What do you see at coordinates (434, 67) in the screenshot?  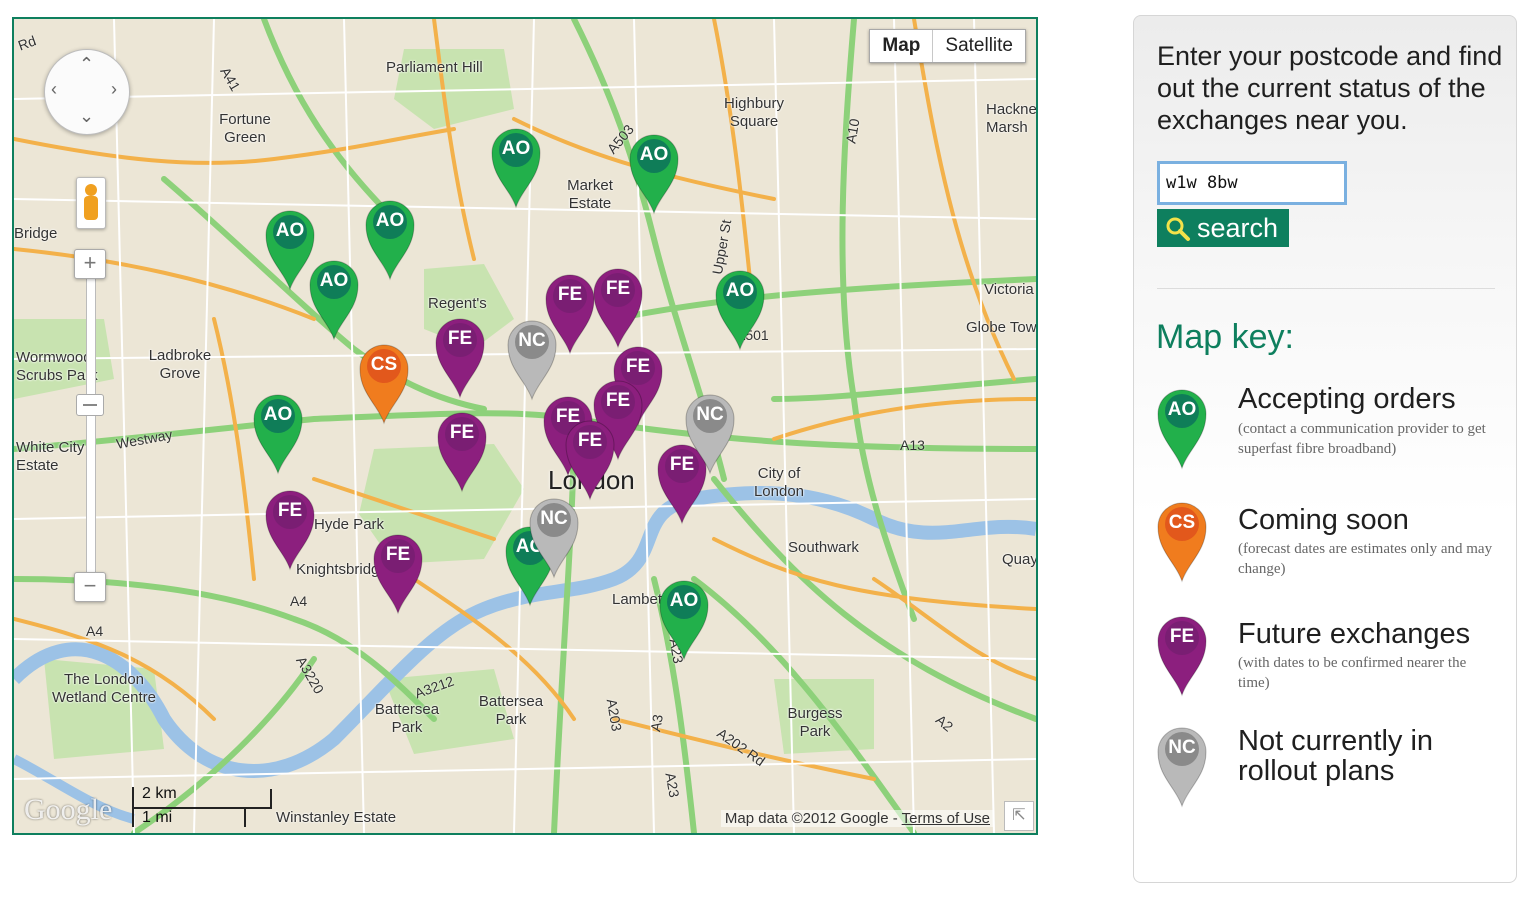 I see `place-label: Parliament Hill` at bounding box center [434, 67].